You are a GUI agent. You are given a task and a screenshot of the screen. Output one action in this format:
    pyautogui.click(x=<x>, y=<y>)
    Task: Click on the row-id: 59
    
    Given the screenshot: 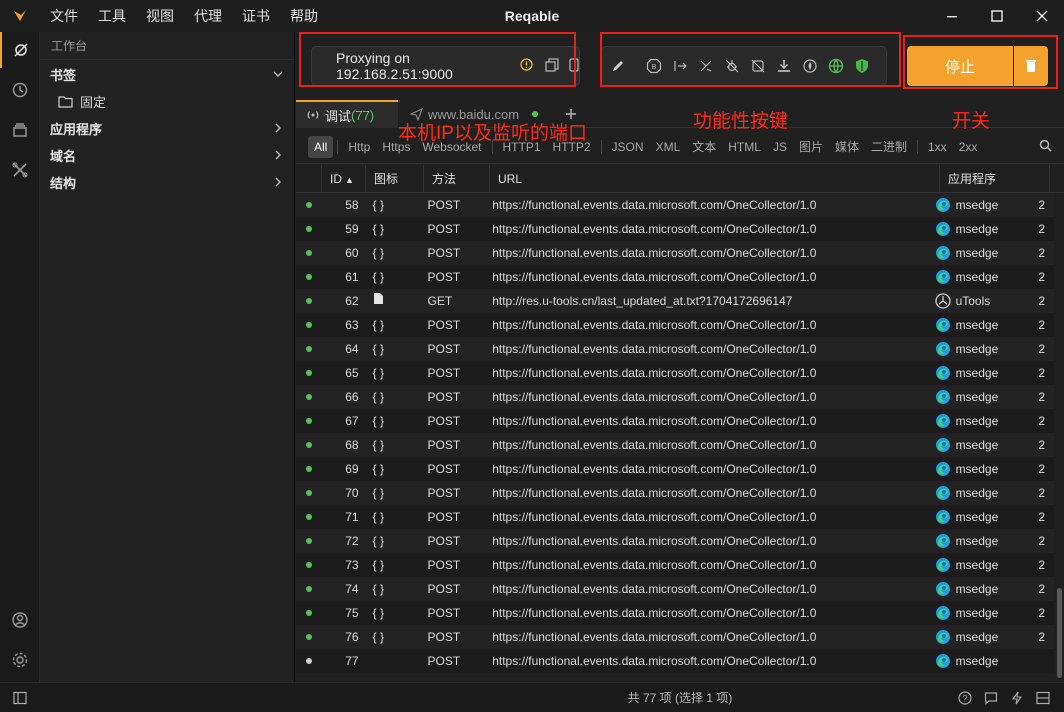 What is the action you would take?
    pyautogui.click(x=352, y=229)
    